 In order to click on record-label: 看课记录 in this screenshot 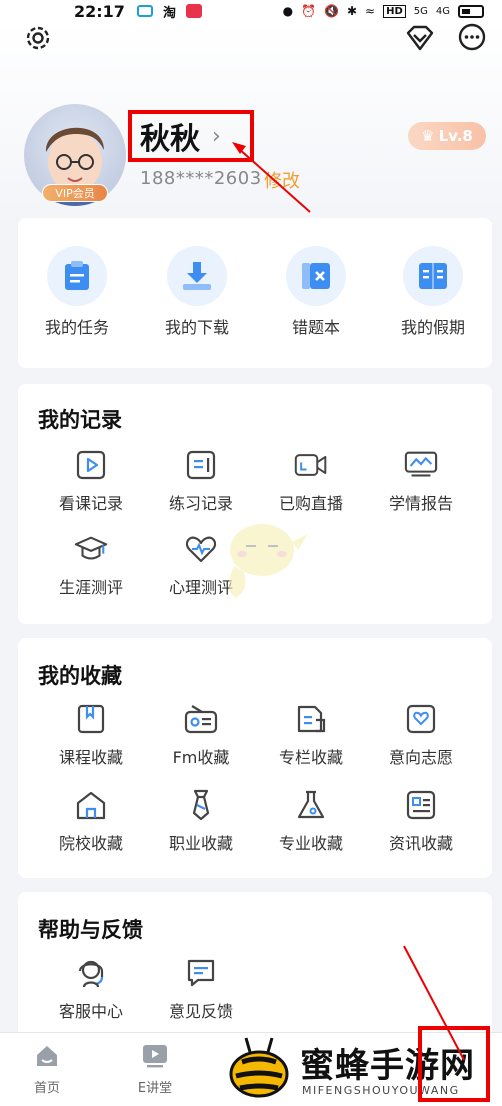, I will do `click(90, 503)`.